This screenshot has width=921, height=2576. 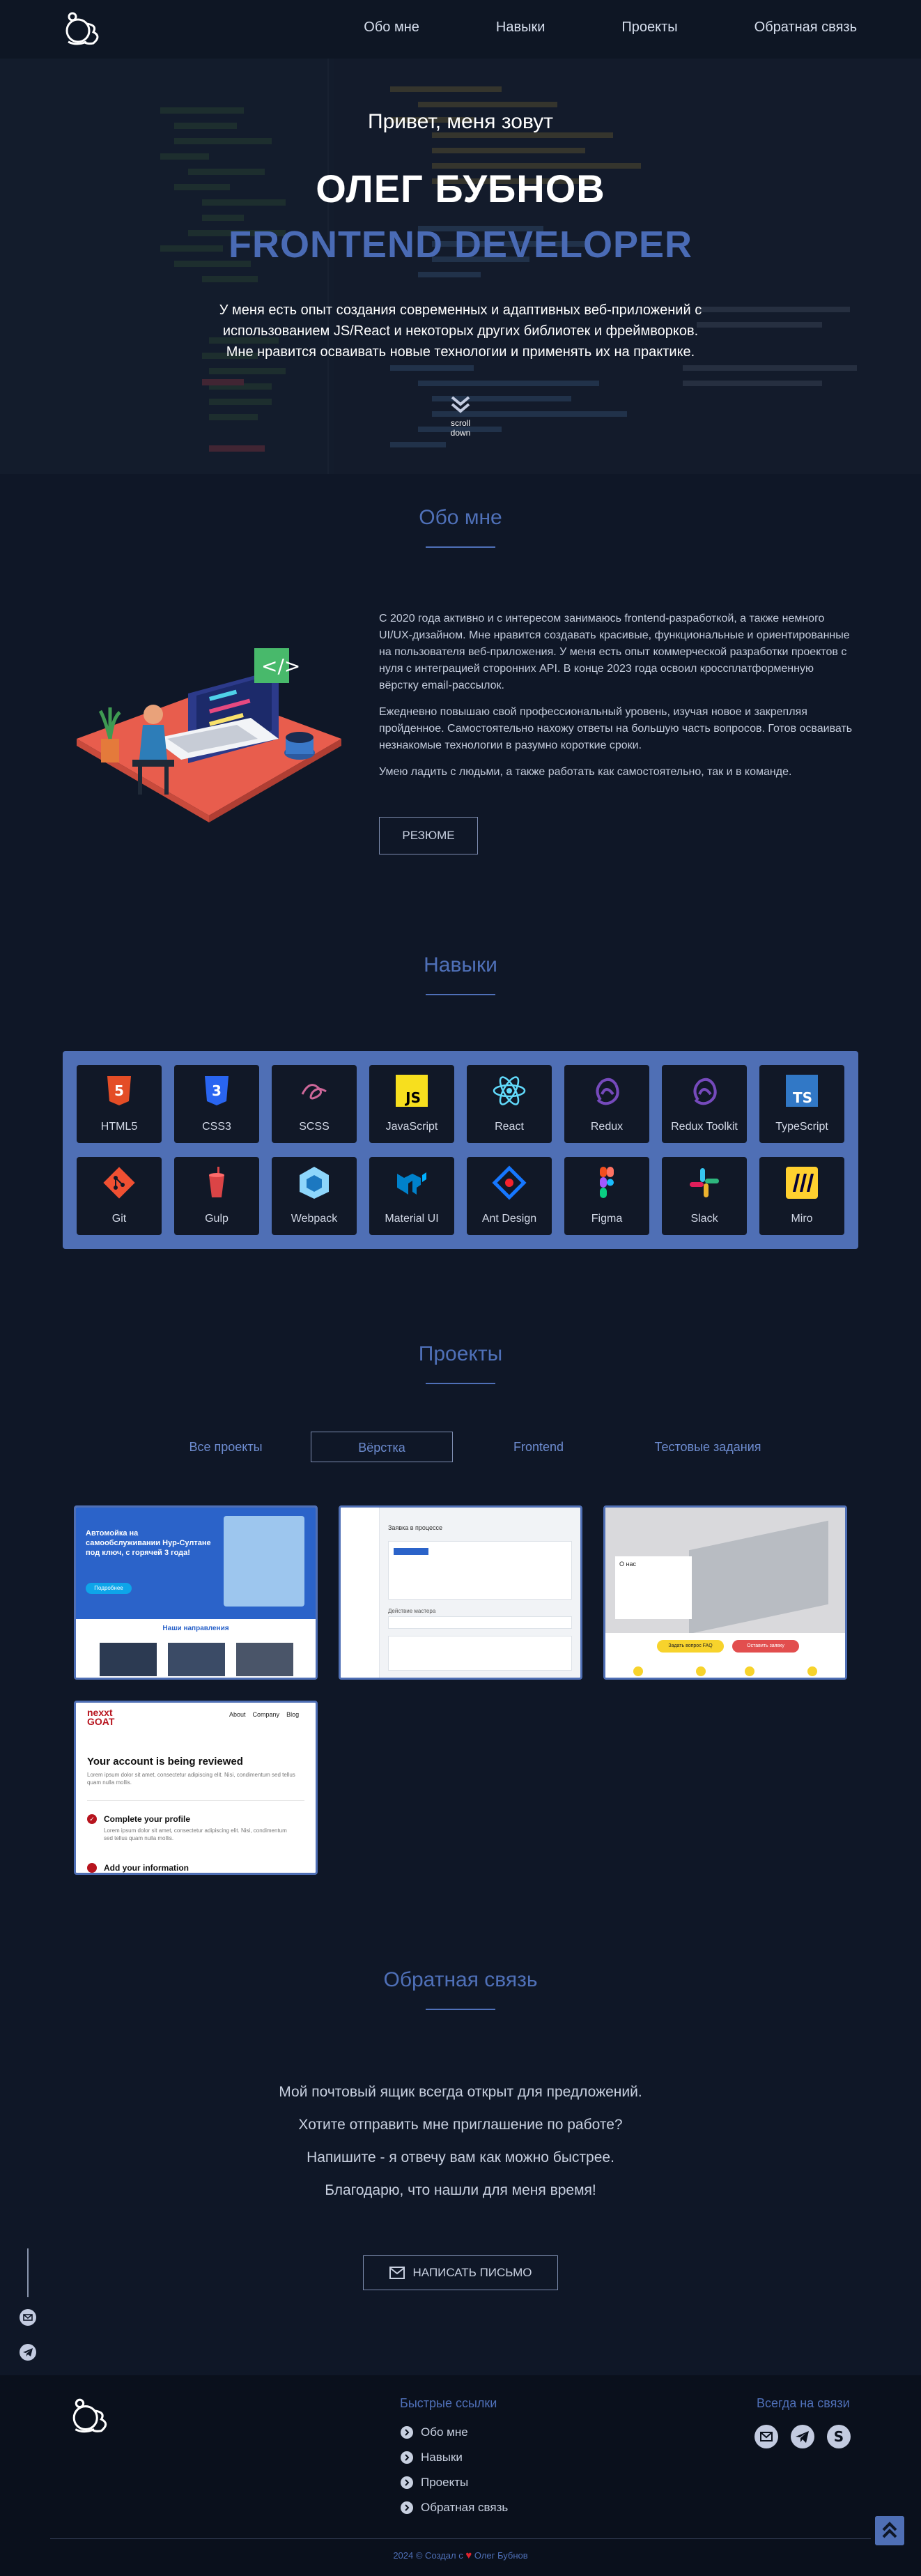 I want to click on copyright: 2024 © Создал с ♥ Олег Бубнов, so click(x=460, y=2555).